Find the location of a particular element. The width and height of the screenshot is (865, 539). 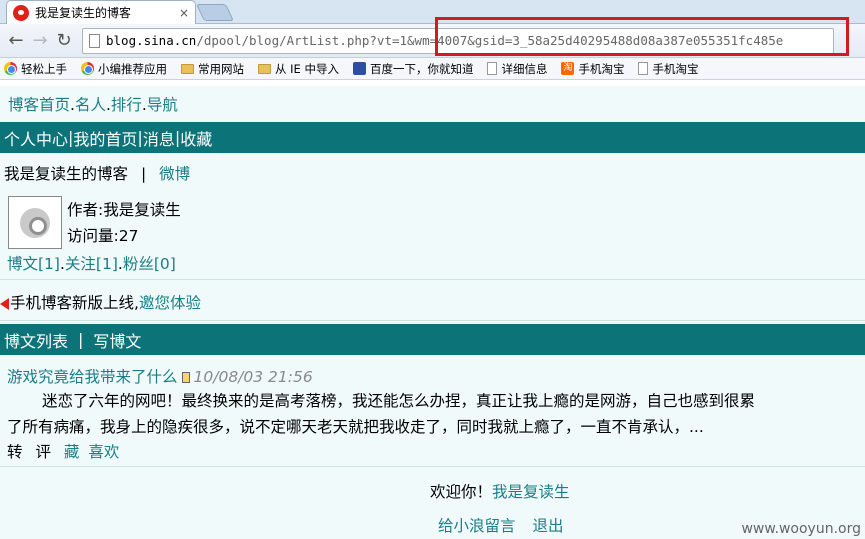

welcome-text: 欢迎你！ is located at coordinates (461, 492).